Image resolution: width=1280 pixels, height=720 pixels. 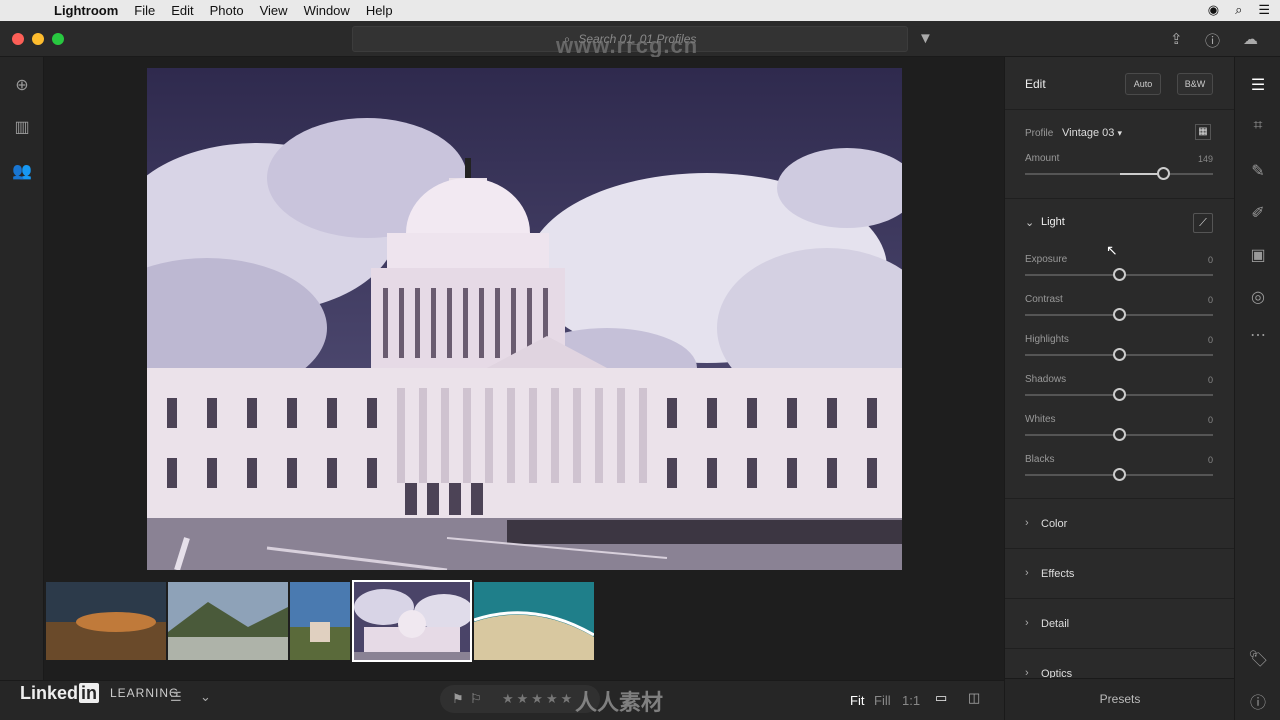 What do you see at coordinates (1119, 394) in the screenshot?
I see `shadows-slider-knob` at bounding box center [1119, 394].